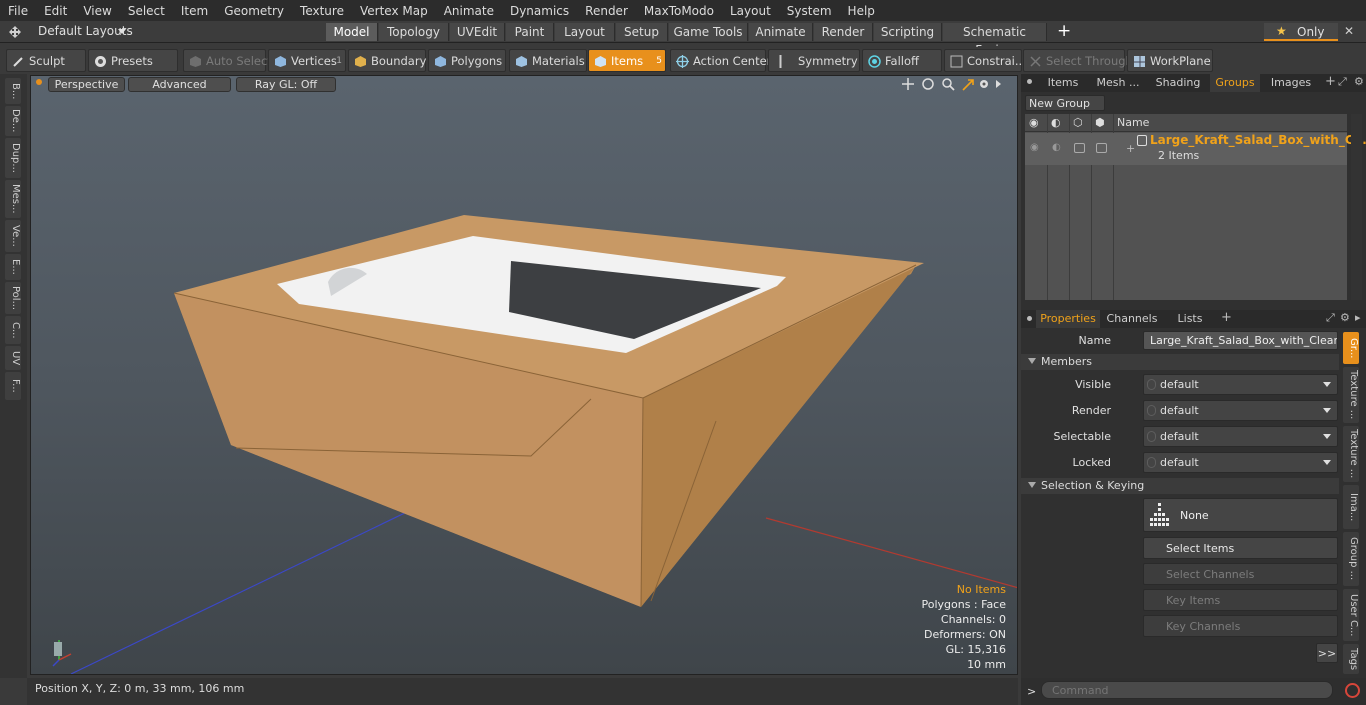 The image size is (1366, 705). Describe the element at coordinates (548, 60) in the screenshot. I see `materials-button: Materials` at that location.